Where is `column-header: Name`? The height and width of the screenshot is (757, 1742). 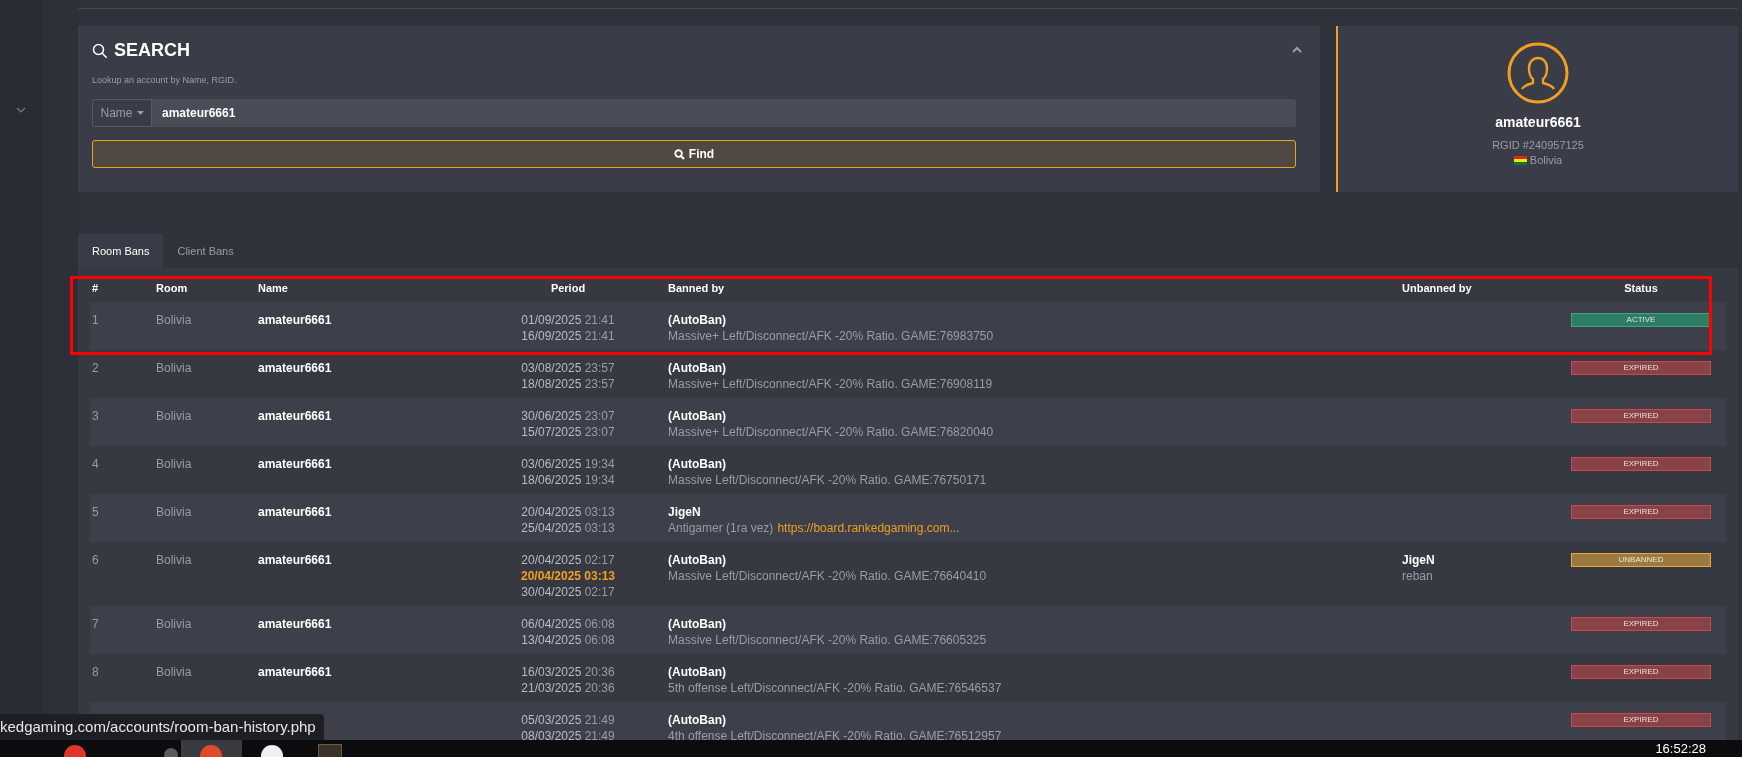 column-header: Name is located at coordinates (273, 288).